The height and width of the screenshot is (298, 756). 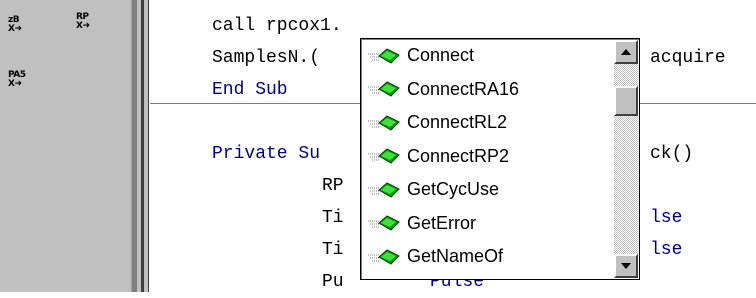 I want to click on autocomplete-item-label: ConnectRA16, so click(x=463, y=88).